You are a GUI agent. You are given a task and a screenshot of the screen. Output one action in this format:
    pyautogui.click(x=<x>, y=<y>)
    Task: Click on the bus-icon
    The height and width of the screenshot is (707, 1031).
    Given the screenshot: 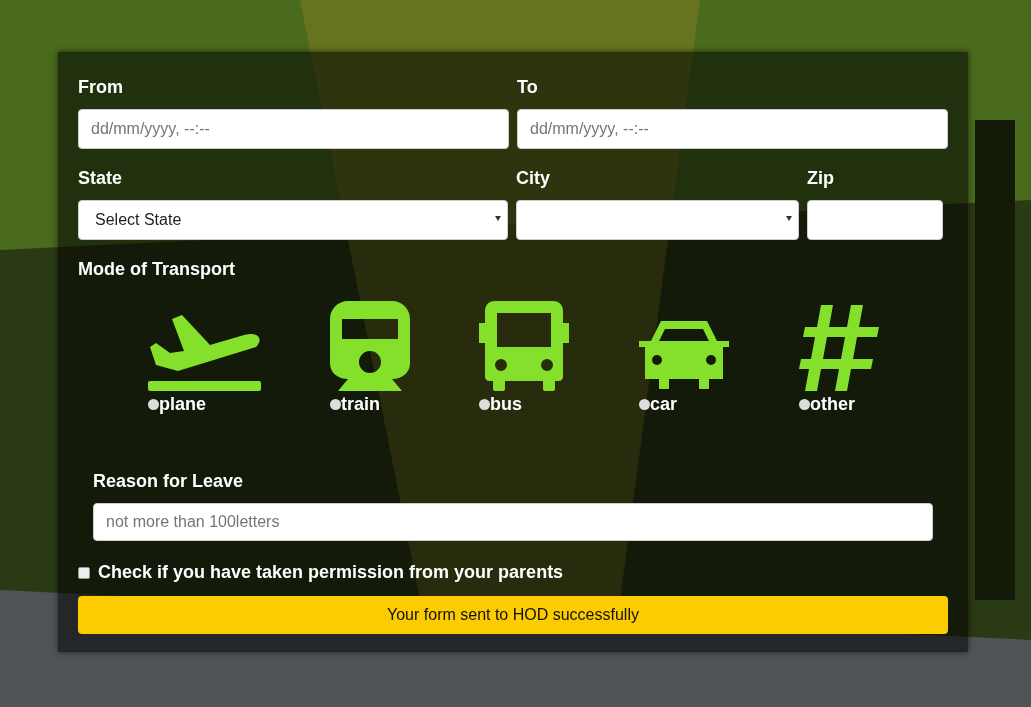 What is the action you would take?
    pyautogui.click(x=524, y=346)
    